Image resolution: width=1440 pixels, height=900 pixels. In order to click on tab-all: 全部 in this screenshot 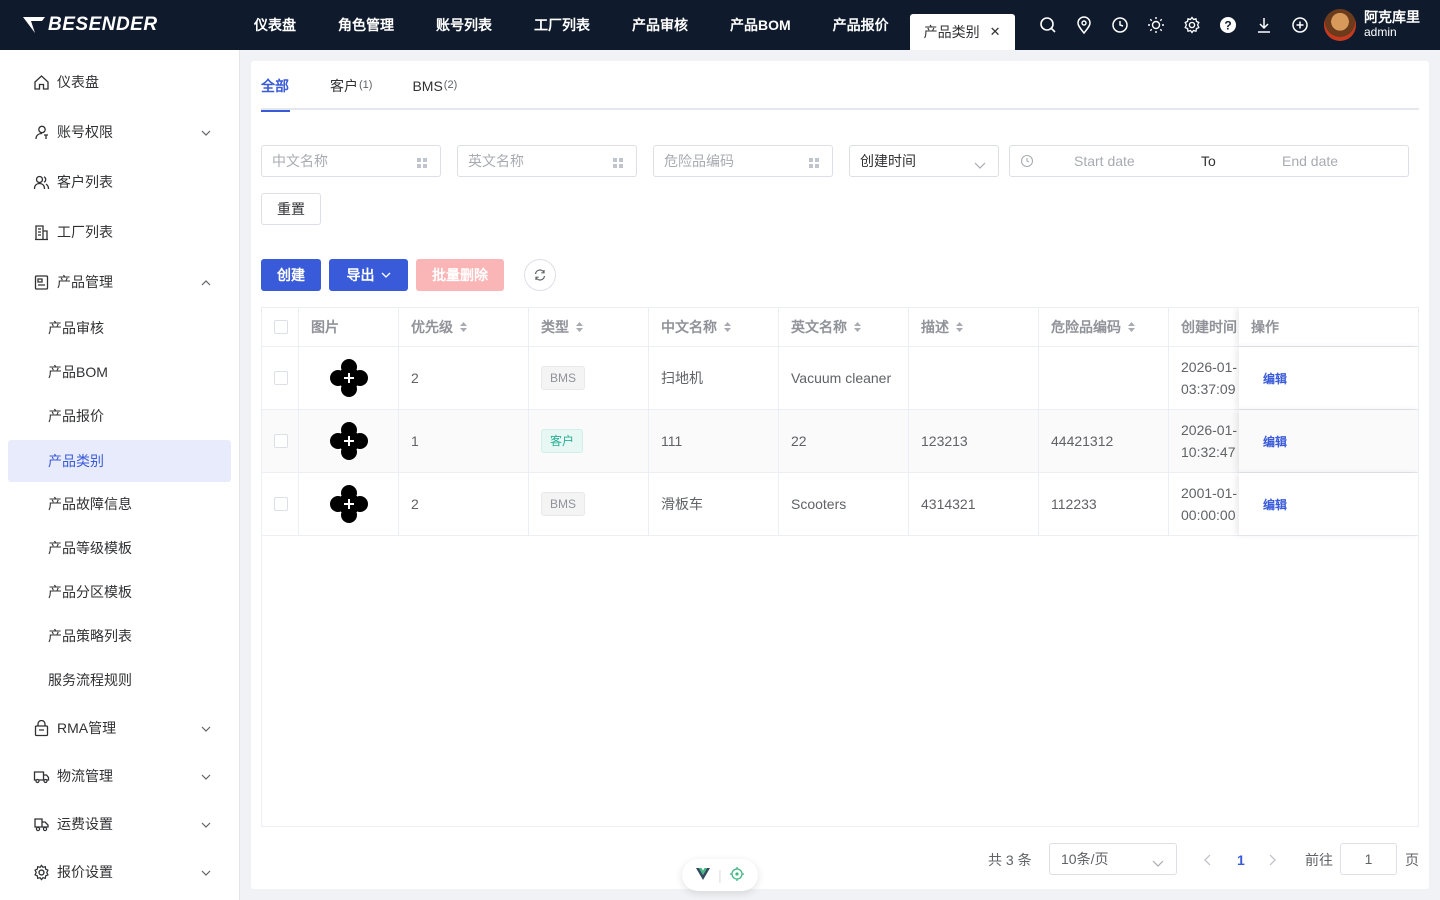, I will do `click(275, 86)`.